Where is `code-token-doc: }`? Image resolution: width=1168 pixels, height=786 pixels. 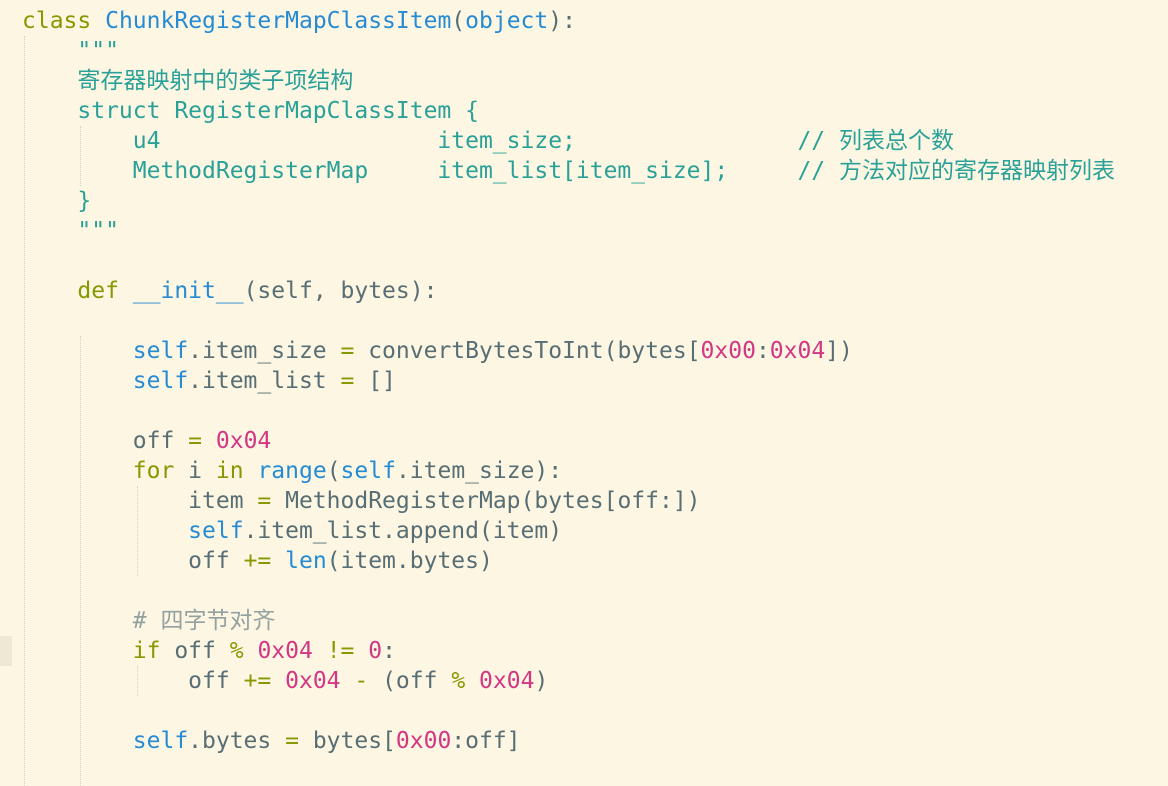
code-token-doc: } is located at coordinates (84, 201).